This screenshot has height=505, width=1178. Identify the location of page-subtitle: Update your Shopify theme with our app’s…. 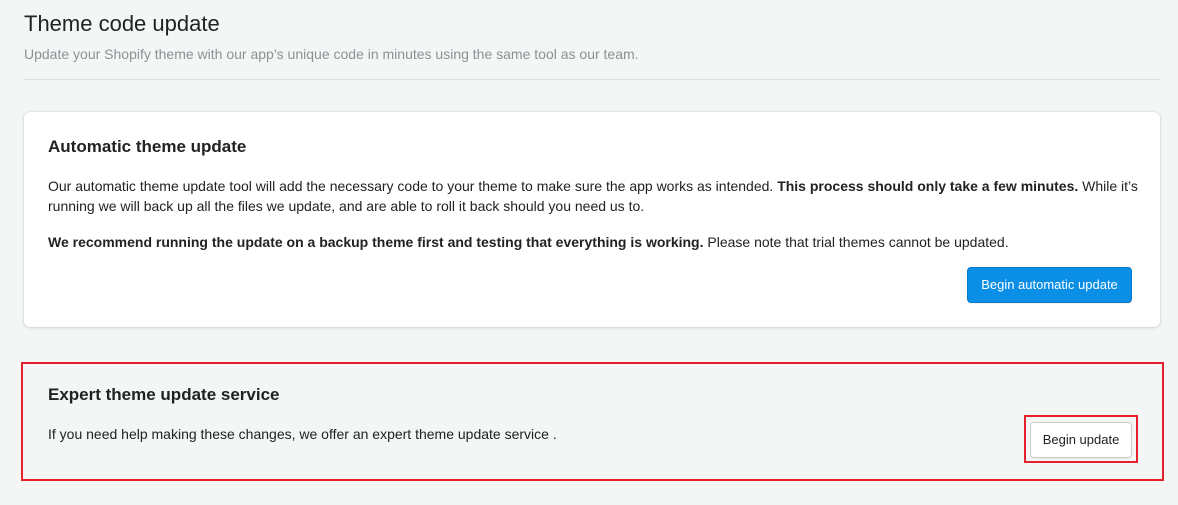
(331, 54).